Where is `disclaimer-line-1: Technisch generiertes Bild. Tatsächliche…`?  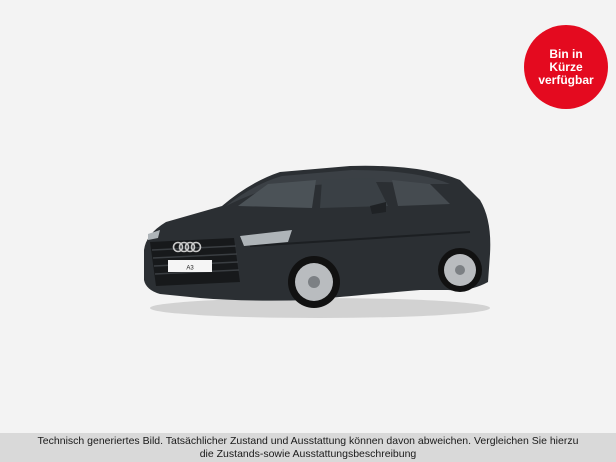
disclaimer-line-1: Technisch generiertes Bild. Tatsächliche… is located at coordinates (308, 441).